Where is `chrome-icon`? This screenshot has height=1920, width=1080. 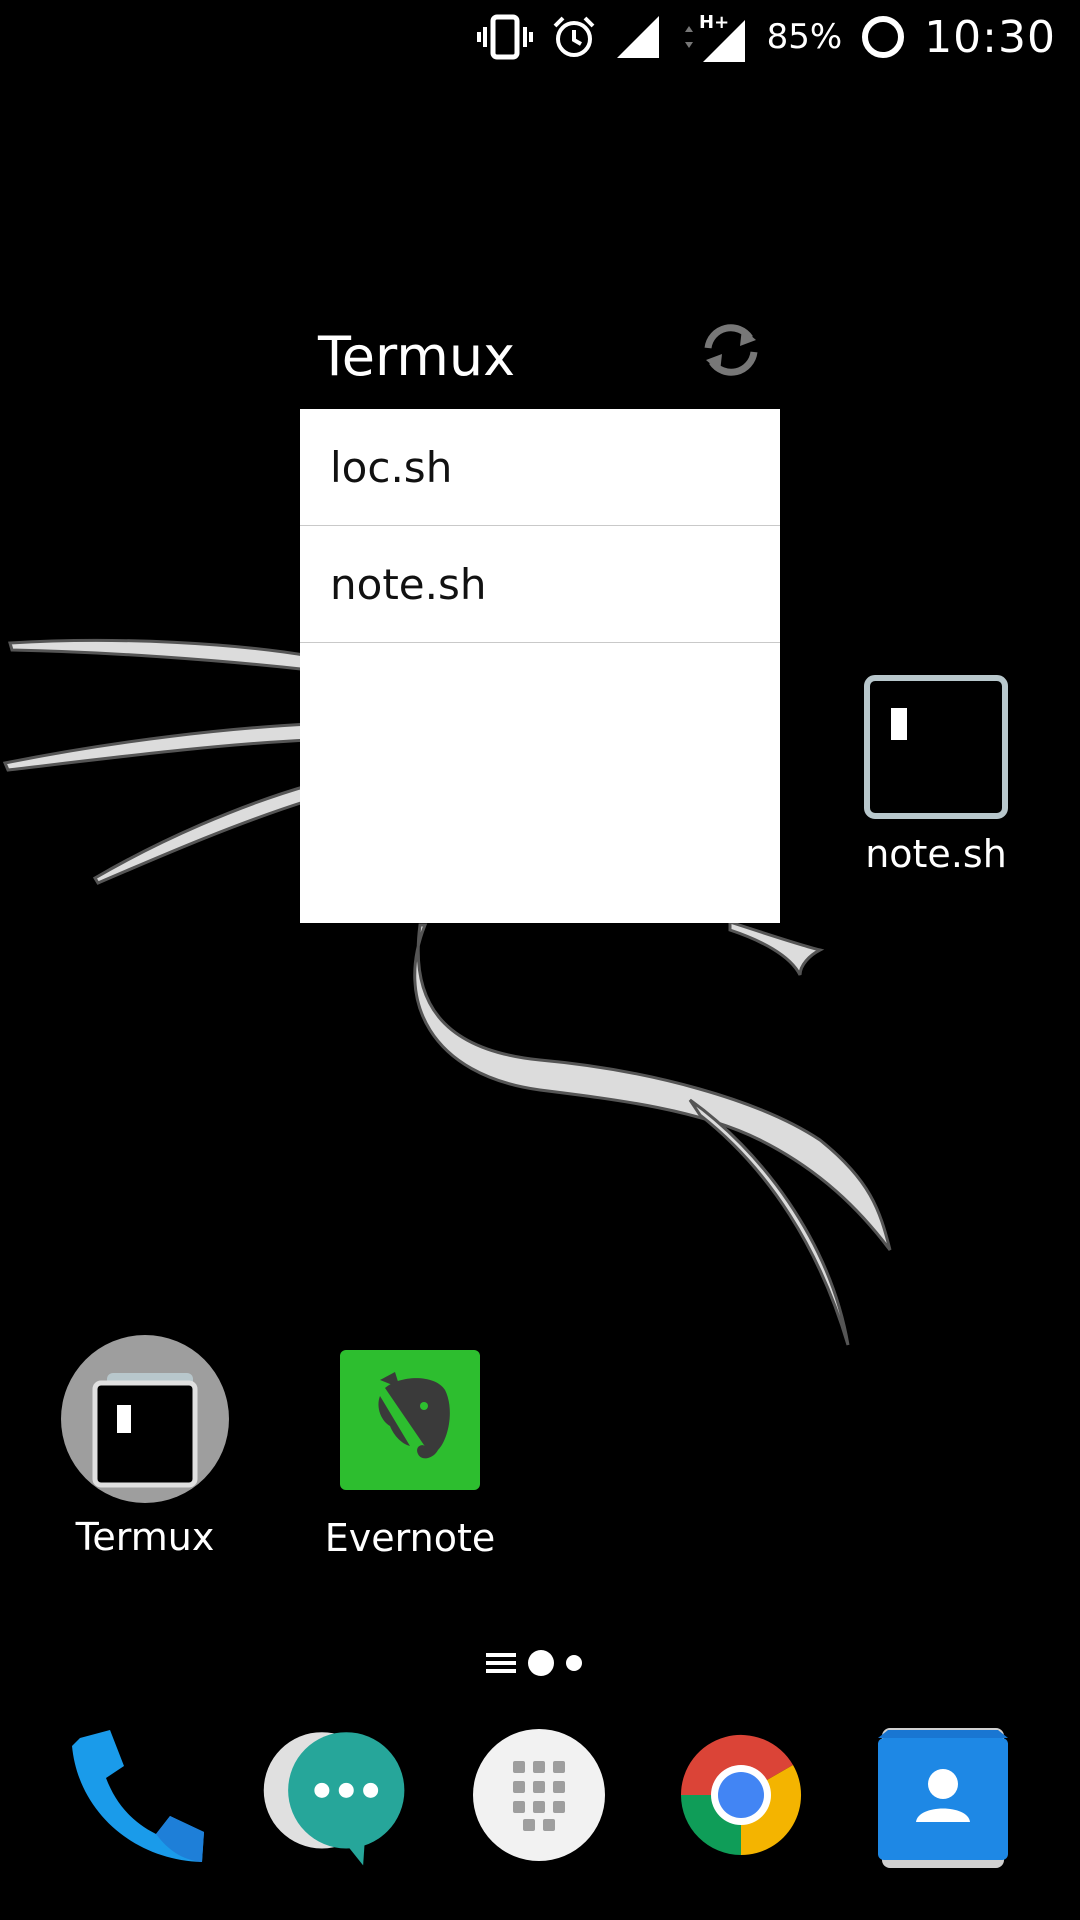 chrome-icon is located at coordinates (741, 1794).